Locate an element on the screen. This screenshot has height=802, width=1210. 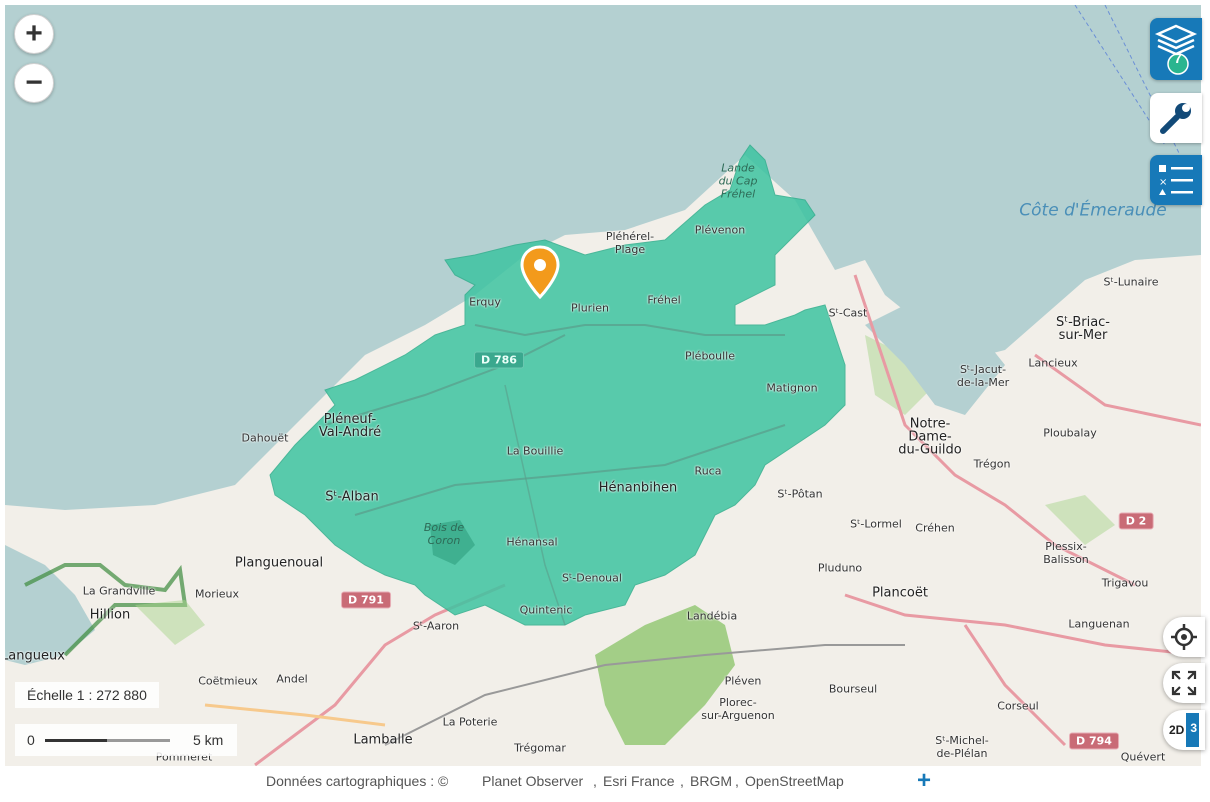
place-label: Pléneuf- Val-André is located at coordinates (350, 426).